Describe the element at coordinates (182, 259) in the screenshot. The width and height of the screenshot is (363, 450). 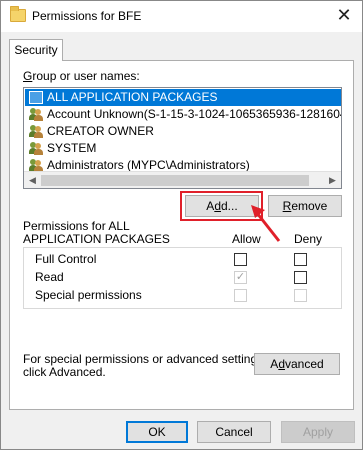
I see `permission-row-full-control: Full Control` at that location.